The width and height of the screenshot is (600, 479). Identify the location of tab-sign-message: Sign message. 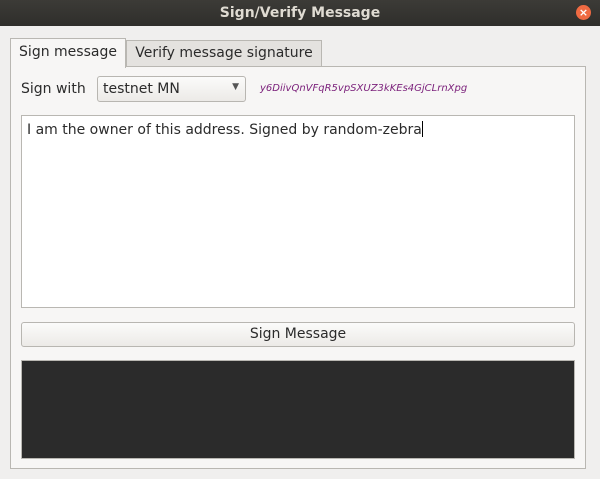
(68, 53).